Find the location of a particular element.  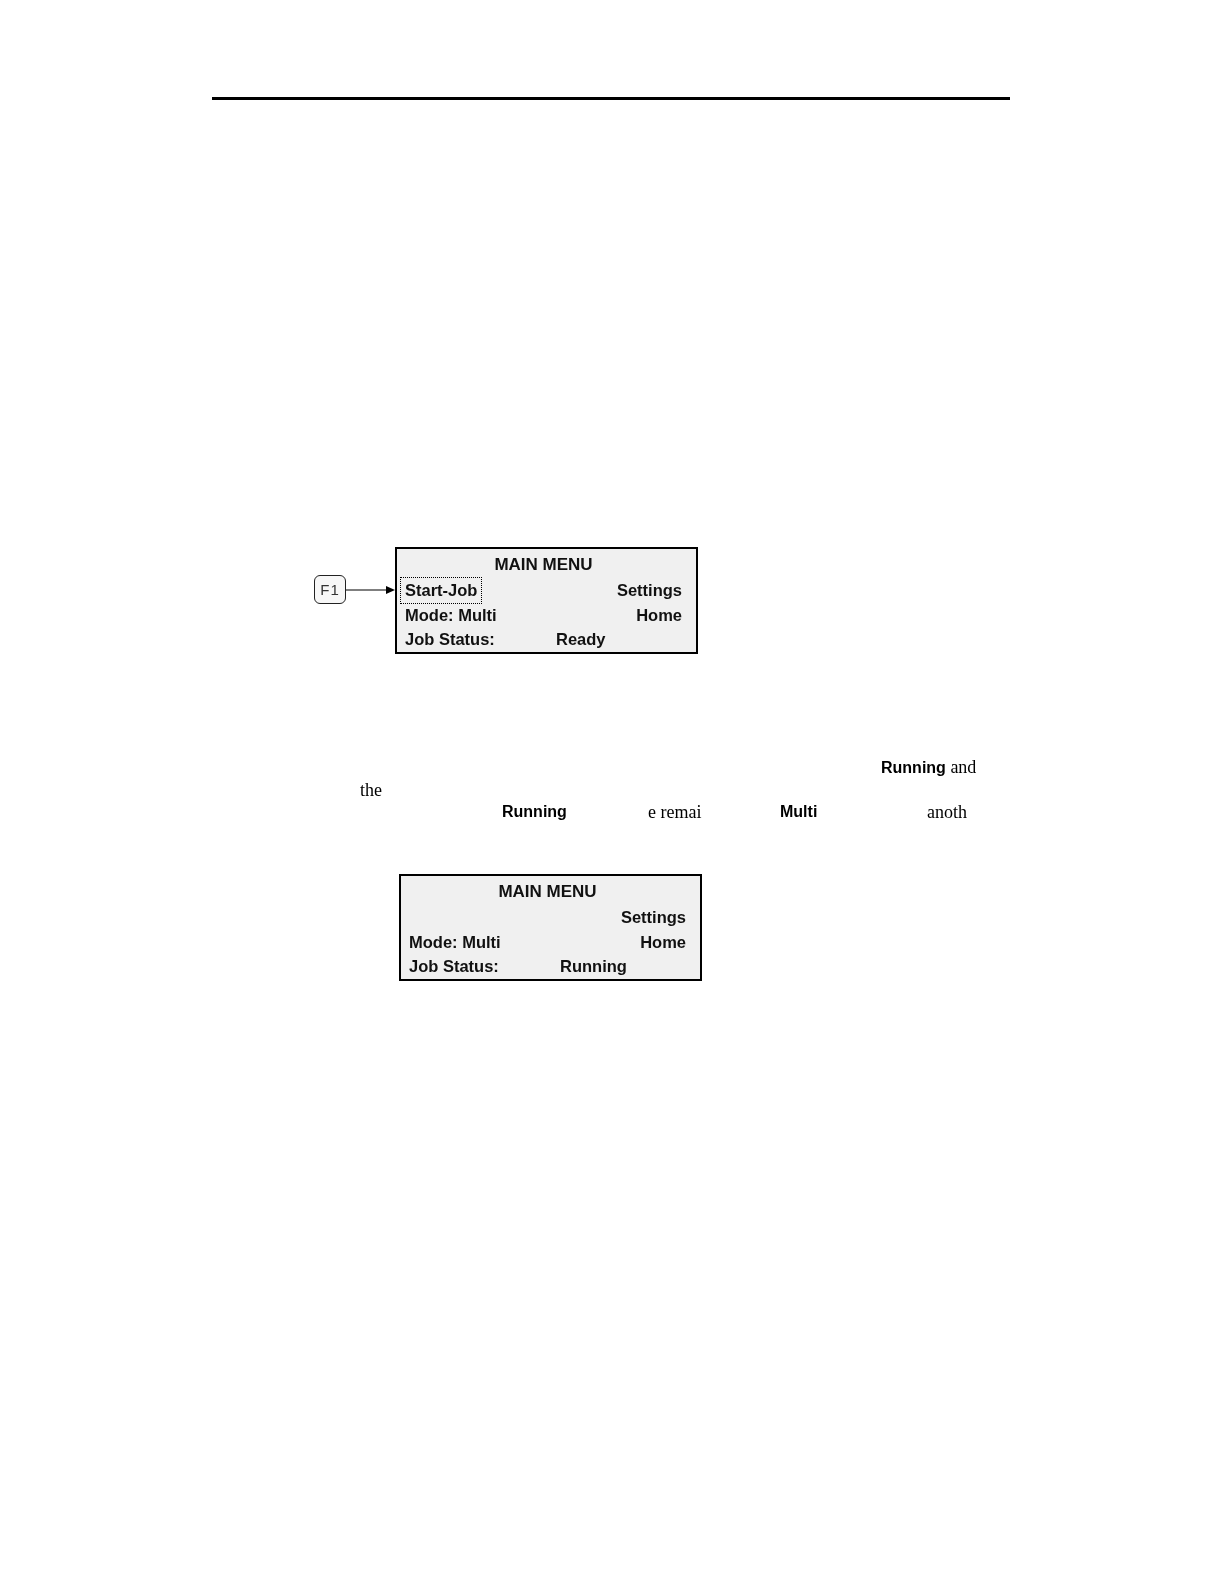

text-fragment: Running and is located at coordinates (929, 767).